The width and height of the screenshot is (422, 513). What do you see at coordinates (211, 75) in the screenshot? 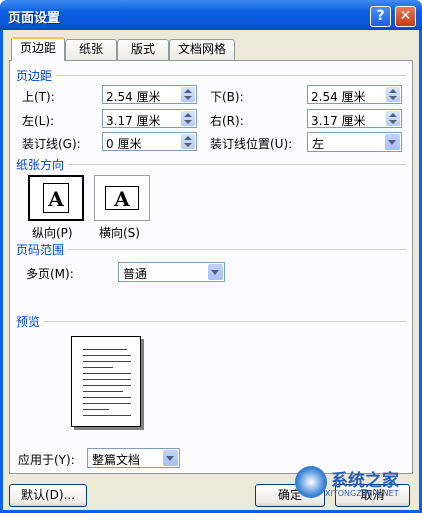
I see `margins-separator` at bounding box center [211, 75].